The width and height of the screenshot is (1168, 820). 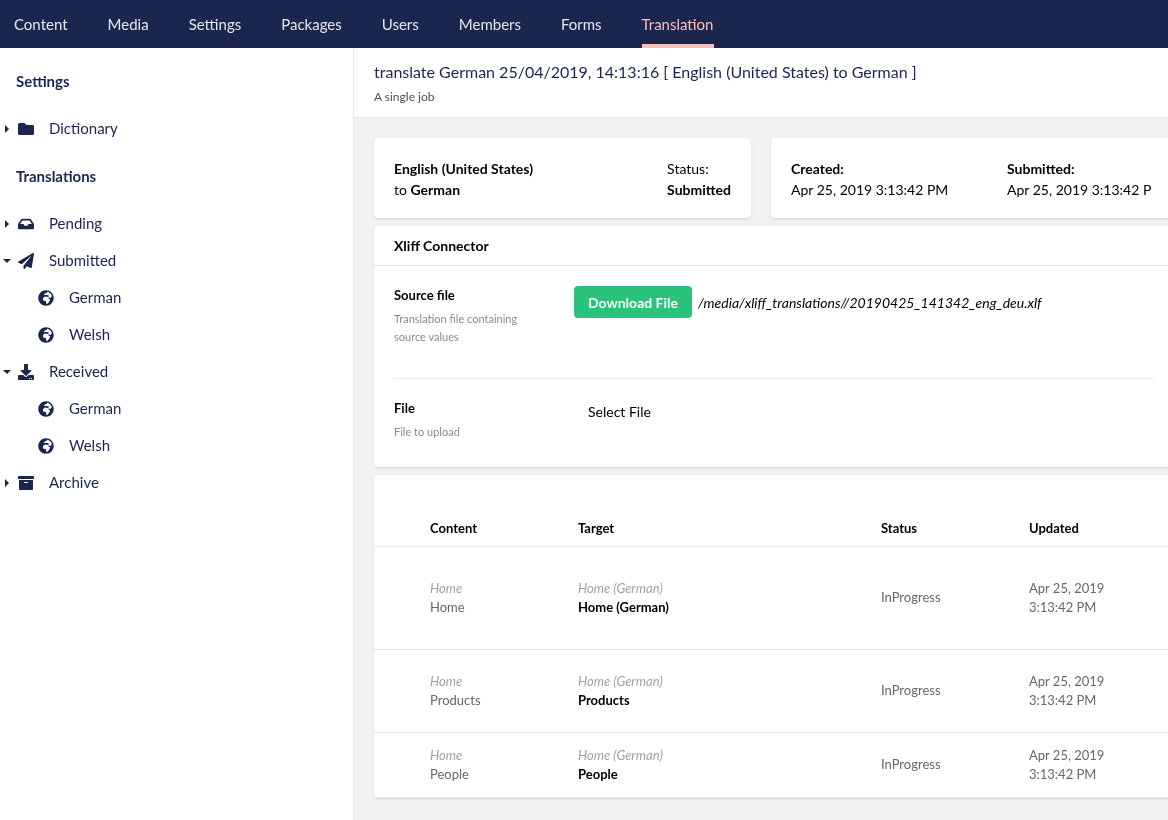 What do you see at coordinates (79, 371) in the screenshot?
I see `tree-item: Received` at bounding box center [79, 371].